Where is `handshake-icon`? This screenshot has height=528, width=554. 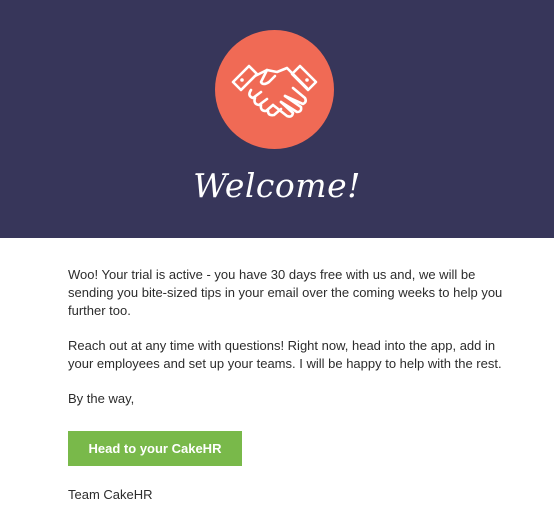 handshake-icon is located at coordinates (274, 91).